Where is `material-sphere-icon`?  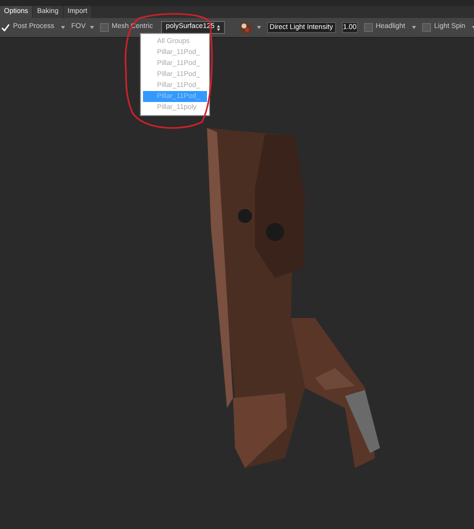
material-sphere-icon is located at coordinates (245, 27).